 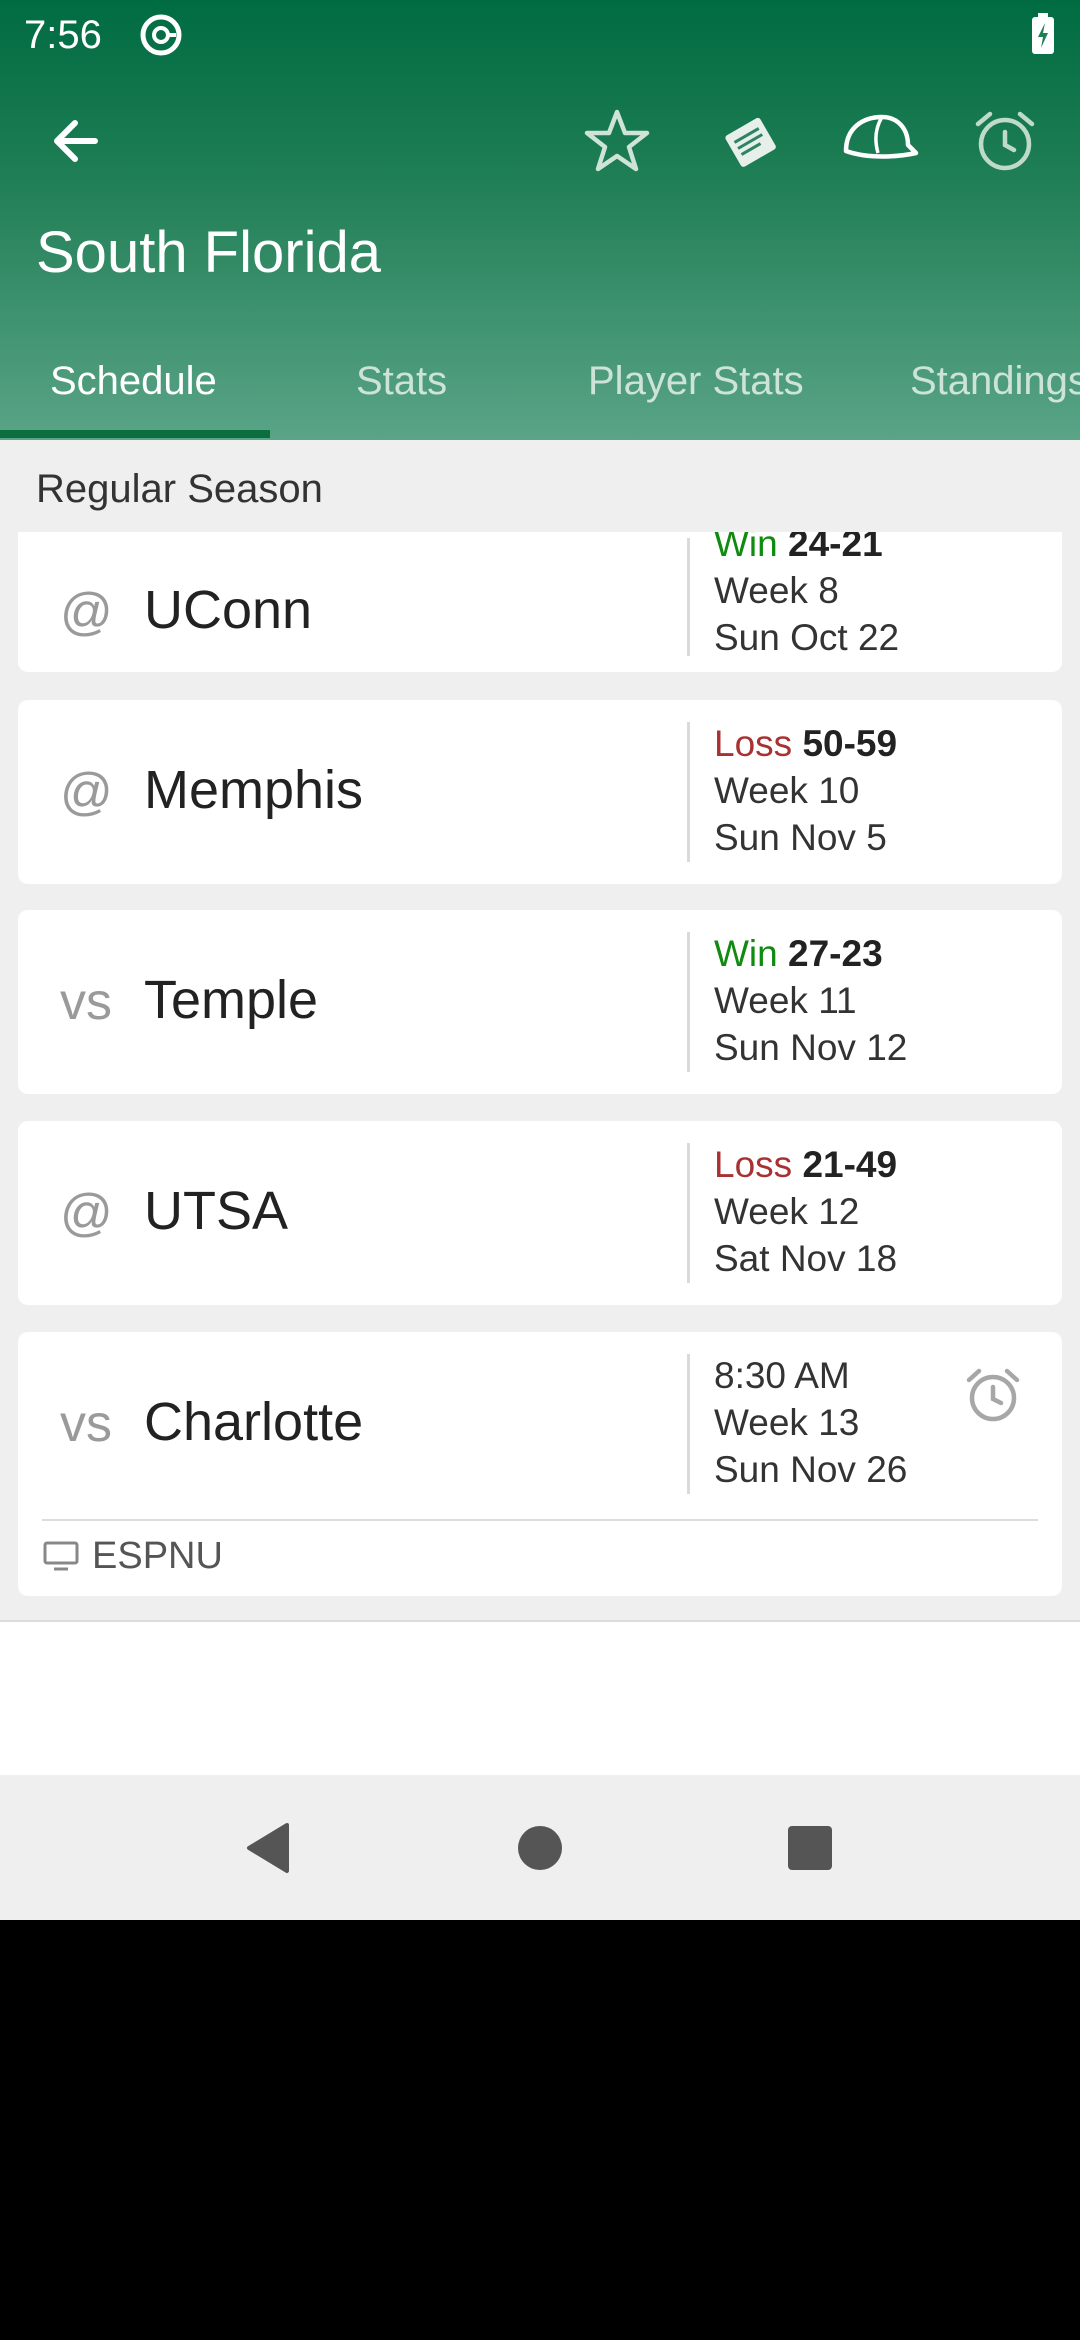 What do you see at coordinates (811, 1047) in the screenshot?
I see `game-date: Sun Nov 12` at bounding box center [811, 1047].